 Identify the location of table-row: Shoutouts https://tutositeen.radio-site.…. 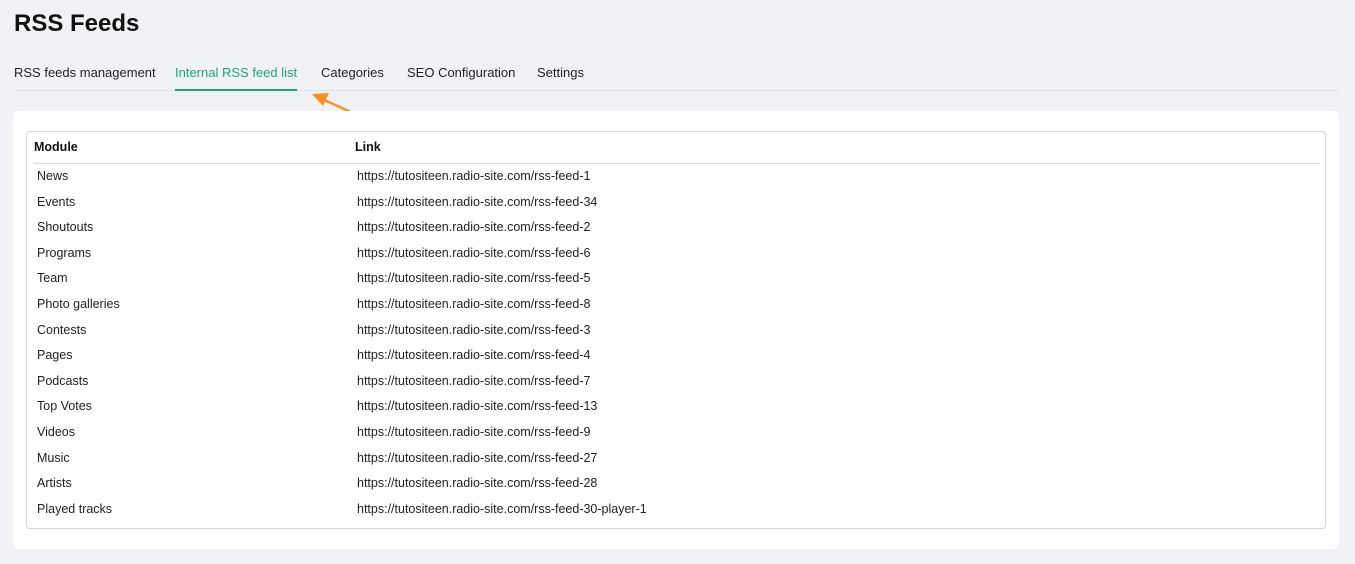
(676, 228).